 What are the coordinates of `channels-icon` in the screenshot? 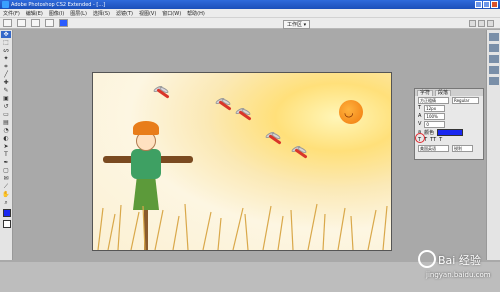 It's located at (494, 81).